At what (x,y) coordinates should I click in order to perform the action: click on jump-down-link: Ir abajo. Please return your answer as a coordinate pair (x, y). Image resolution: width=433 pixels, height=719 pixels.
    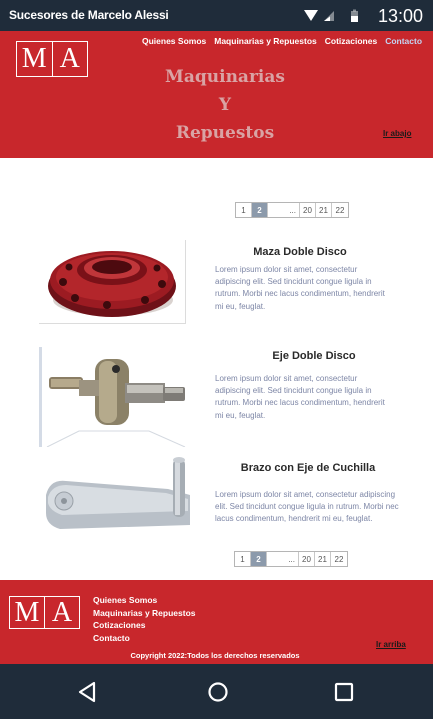
    Looking at the image, I should click on (397, 133).